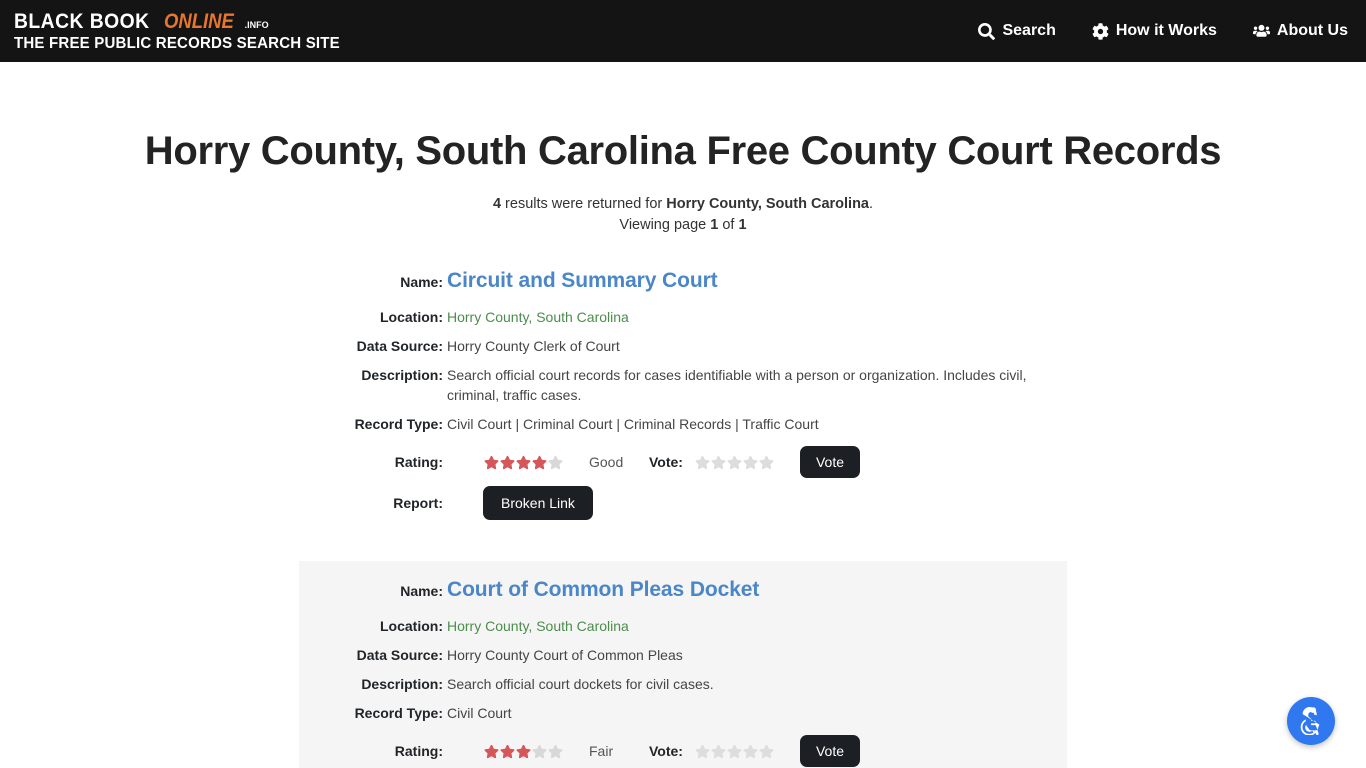 The width and height of the screenshot is (1366, 768). What do you see at coordinates (767, 204) in the screenshot?
I see `result-location: Horry County, South Carolina` at bounding box center [767, 204].